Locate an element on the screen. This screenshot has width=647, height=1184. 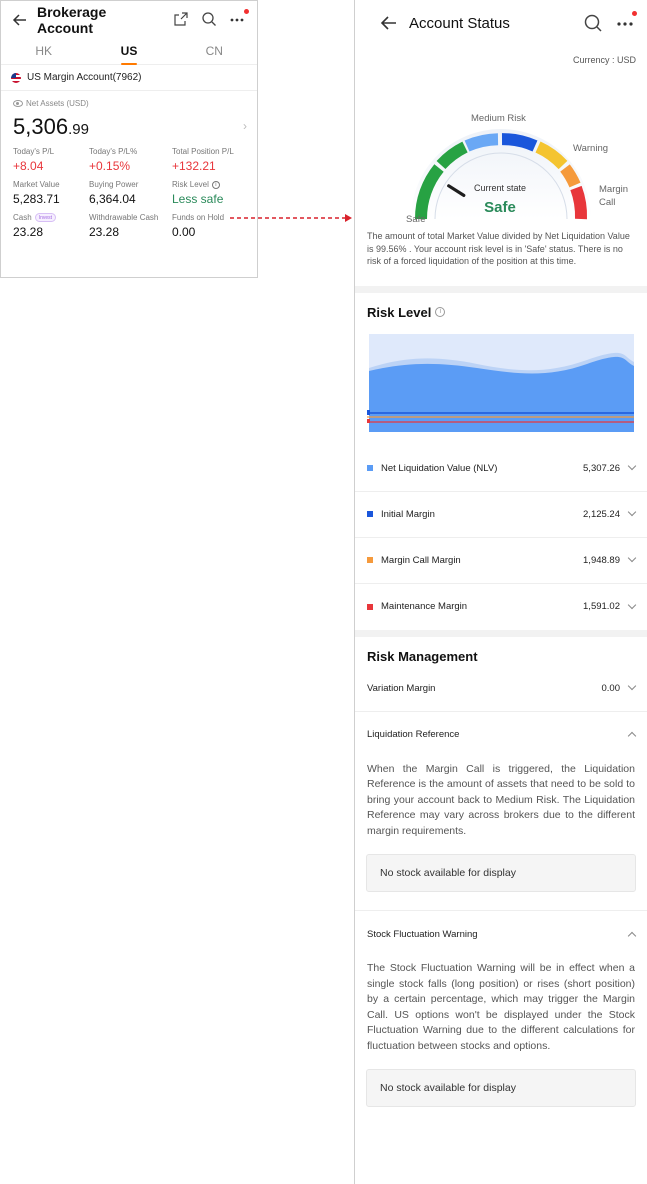
metric-maintenance-margin: Maintenance Margin 1,591.02 is located at coordinates (501, 607).